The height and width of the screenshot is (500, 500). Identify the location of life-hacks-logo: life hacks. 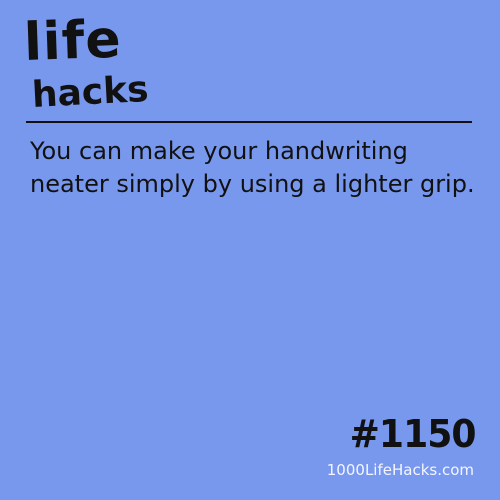
(98, 64).